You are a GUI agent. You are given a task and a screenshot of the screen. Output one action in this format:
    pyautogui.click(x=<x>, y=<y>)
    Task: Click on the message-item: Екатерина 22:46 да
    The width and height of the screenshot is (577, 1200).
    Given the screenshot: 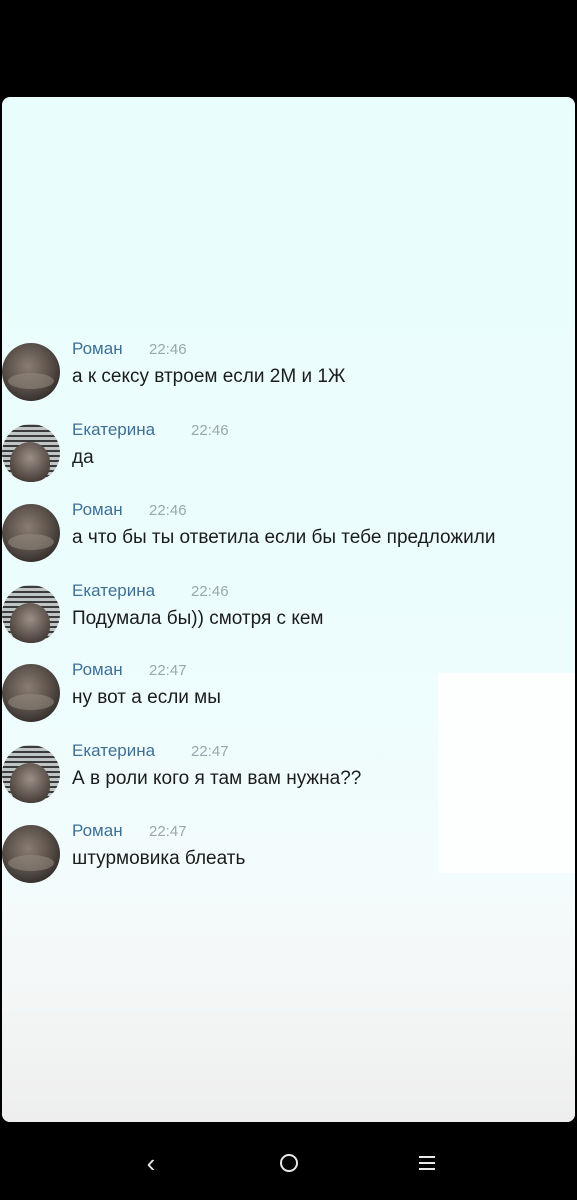 What is the action you would take?
    pyautogui.click(x=288, y=456)
    